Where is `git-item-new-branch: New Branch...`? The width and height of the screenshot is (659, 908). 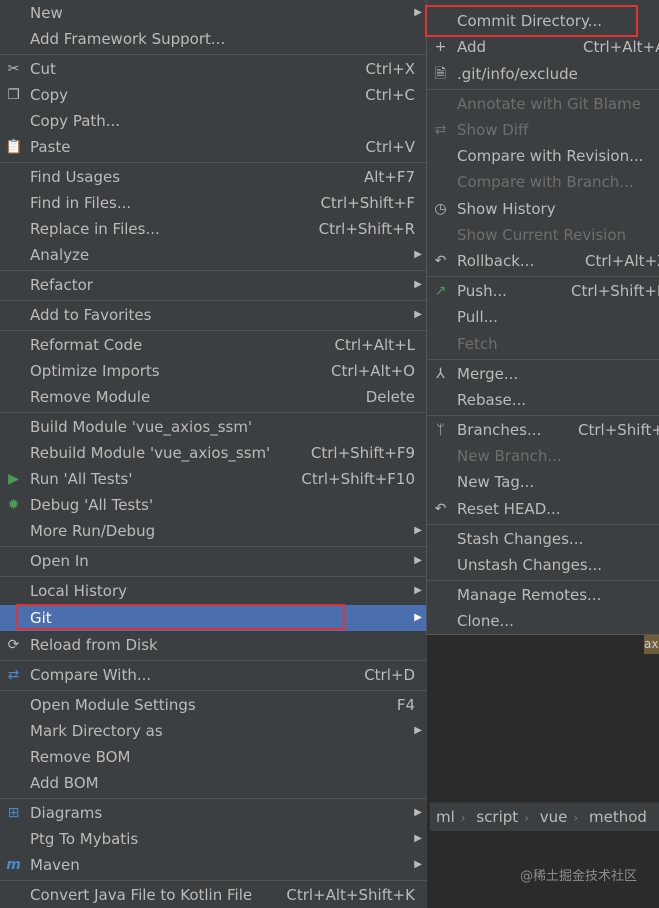 git-item-new-branch: New Branch... is located at coordinates (543, 456).